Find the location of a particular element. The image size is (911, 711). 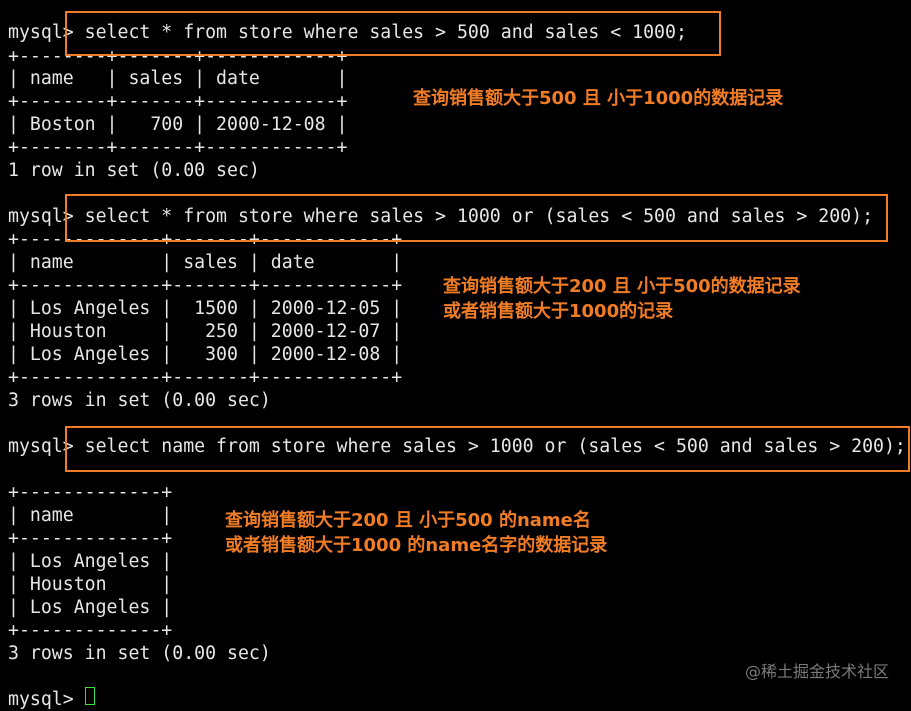

annotation-query-3-line-1: 查询销售额大于200 且 小于500 的name名 is located at coordinates (408, 520).